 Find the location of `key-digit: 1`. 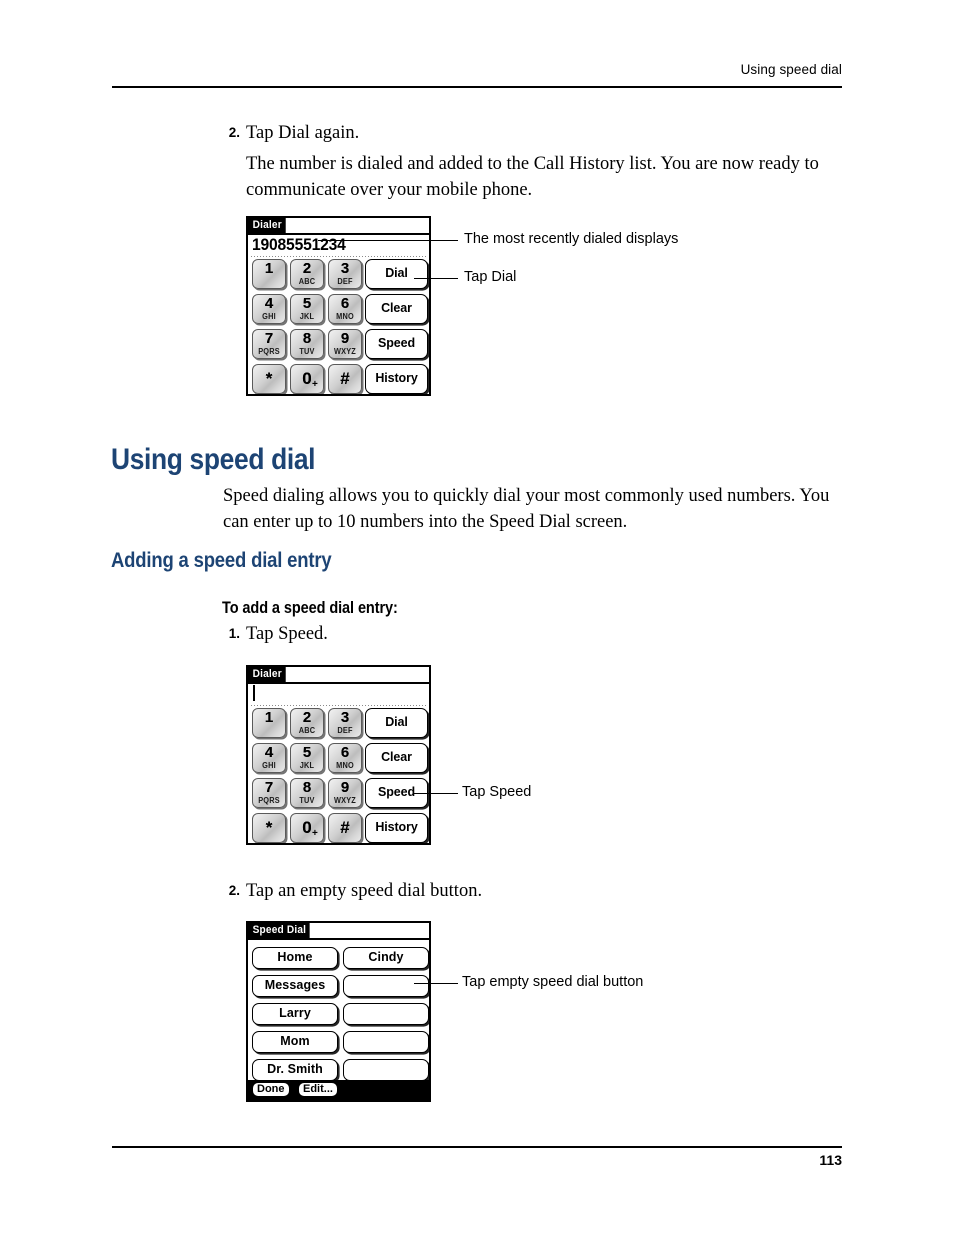

key-digit: 1 is located at coordinates (269, 268).